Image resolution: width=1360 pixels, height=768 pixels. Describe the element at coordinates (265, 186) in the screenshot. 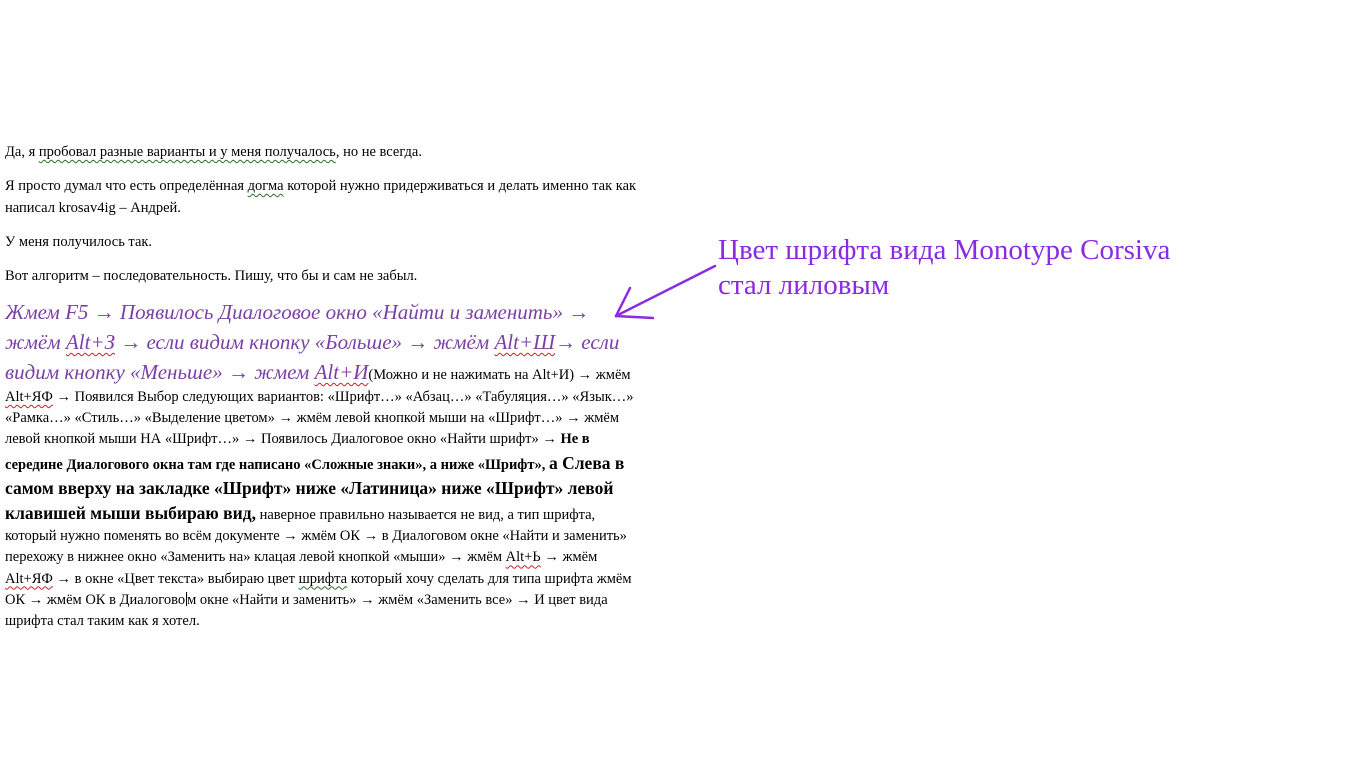

I see `grammar-underlined-text: догма` at that location.